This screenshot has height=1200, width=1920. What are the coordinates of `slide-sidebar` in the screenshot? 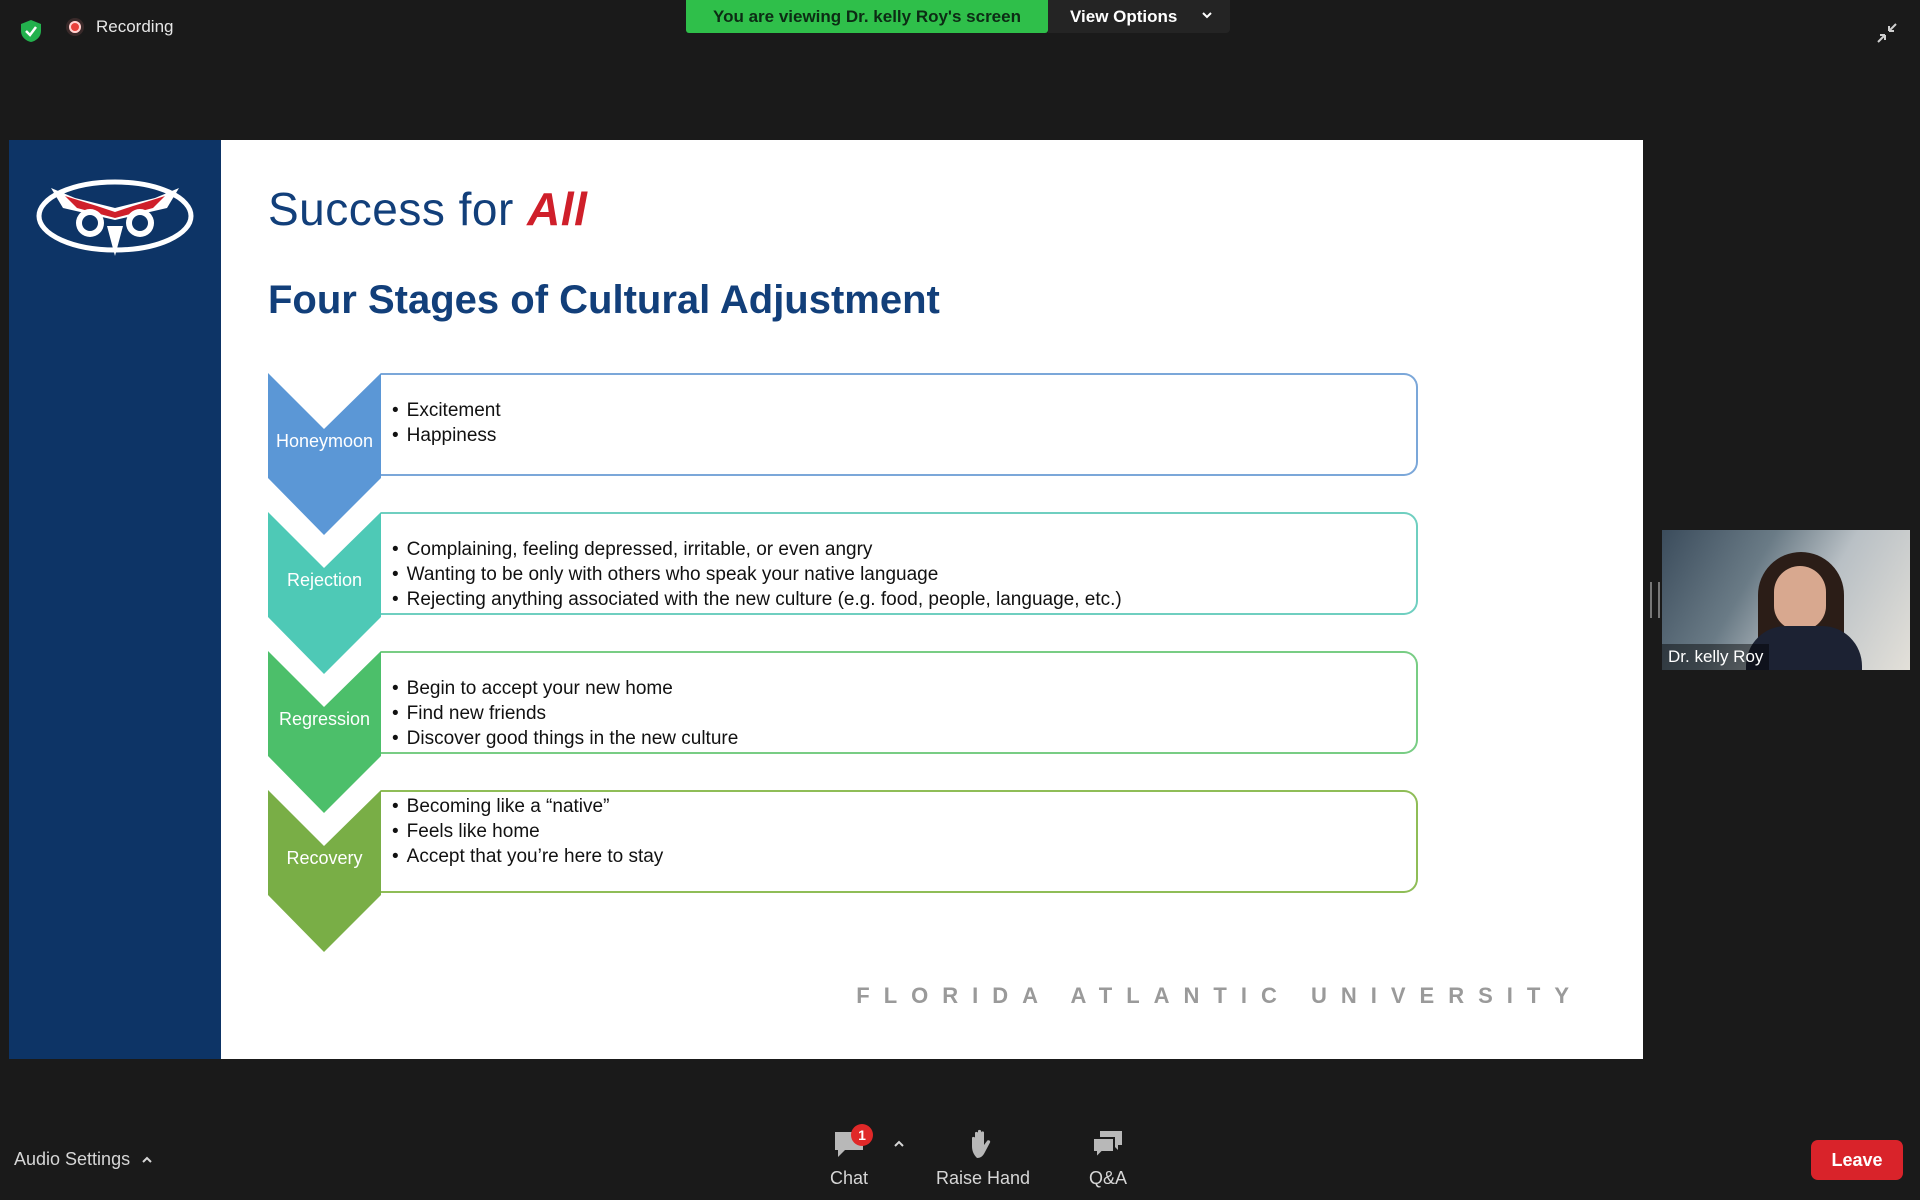 It's located at (115, 599).